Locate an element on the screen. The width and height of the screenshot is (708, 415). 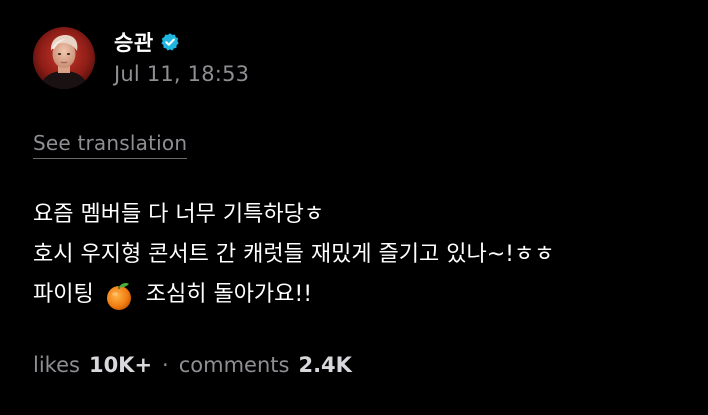
post-text-segment: 파이팅 is located at coordinates (63, 294).